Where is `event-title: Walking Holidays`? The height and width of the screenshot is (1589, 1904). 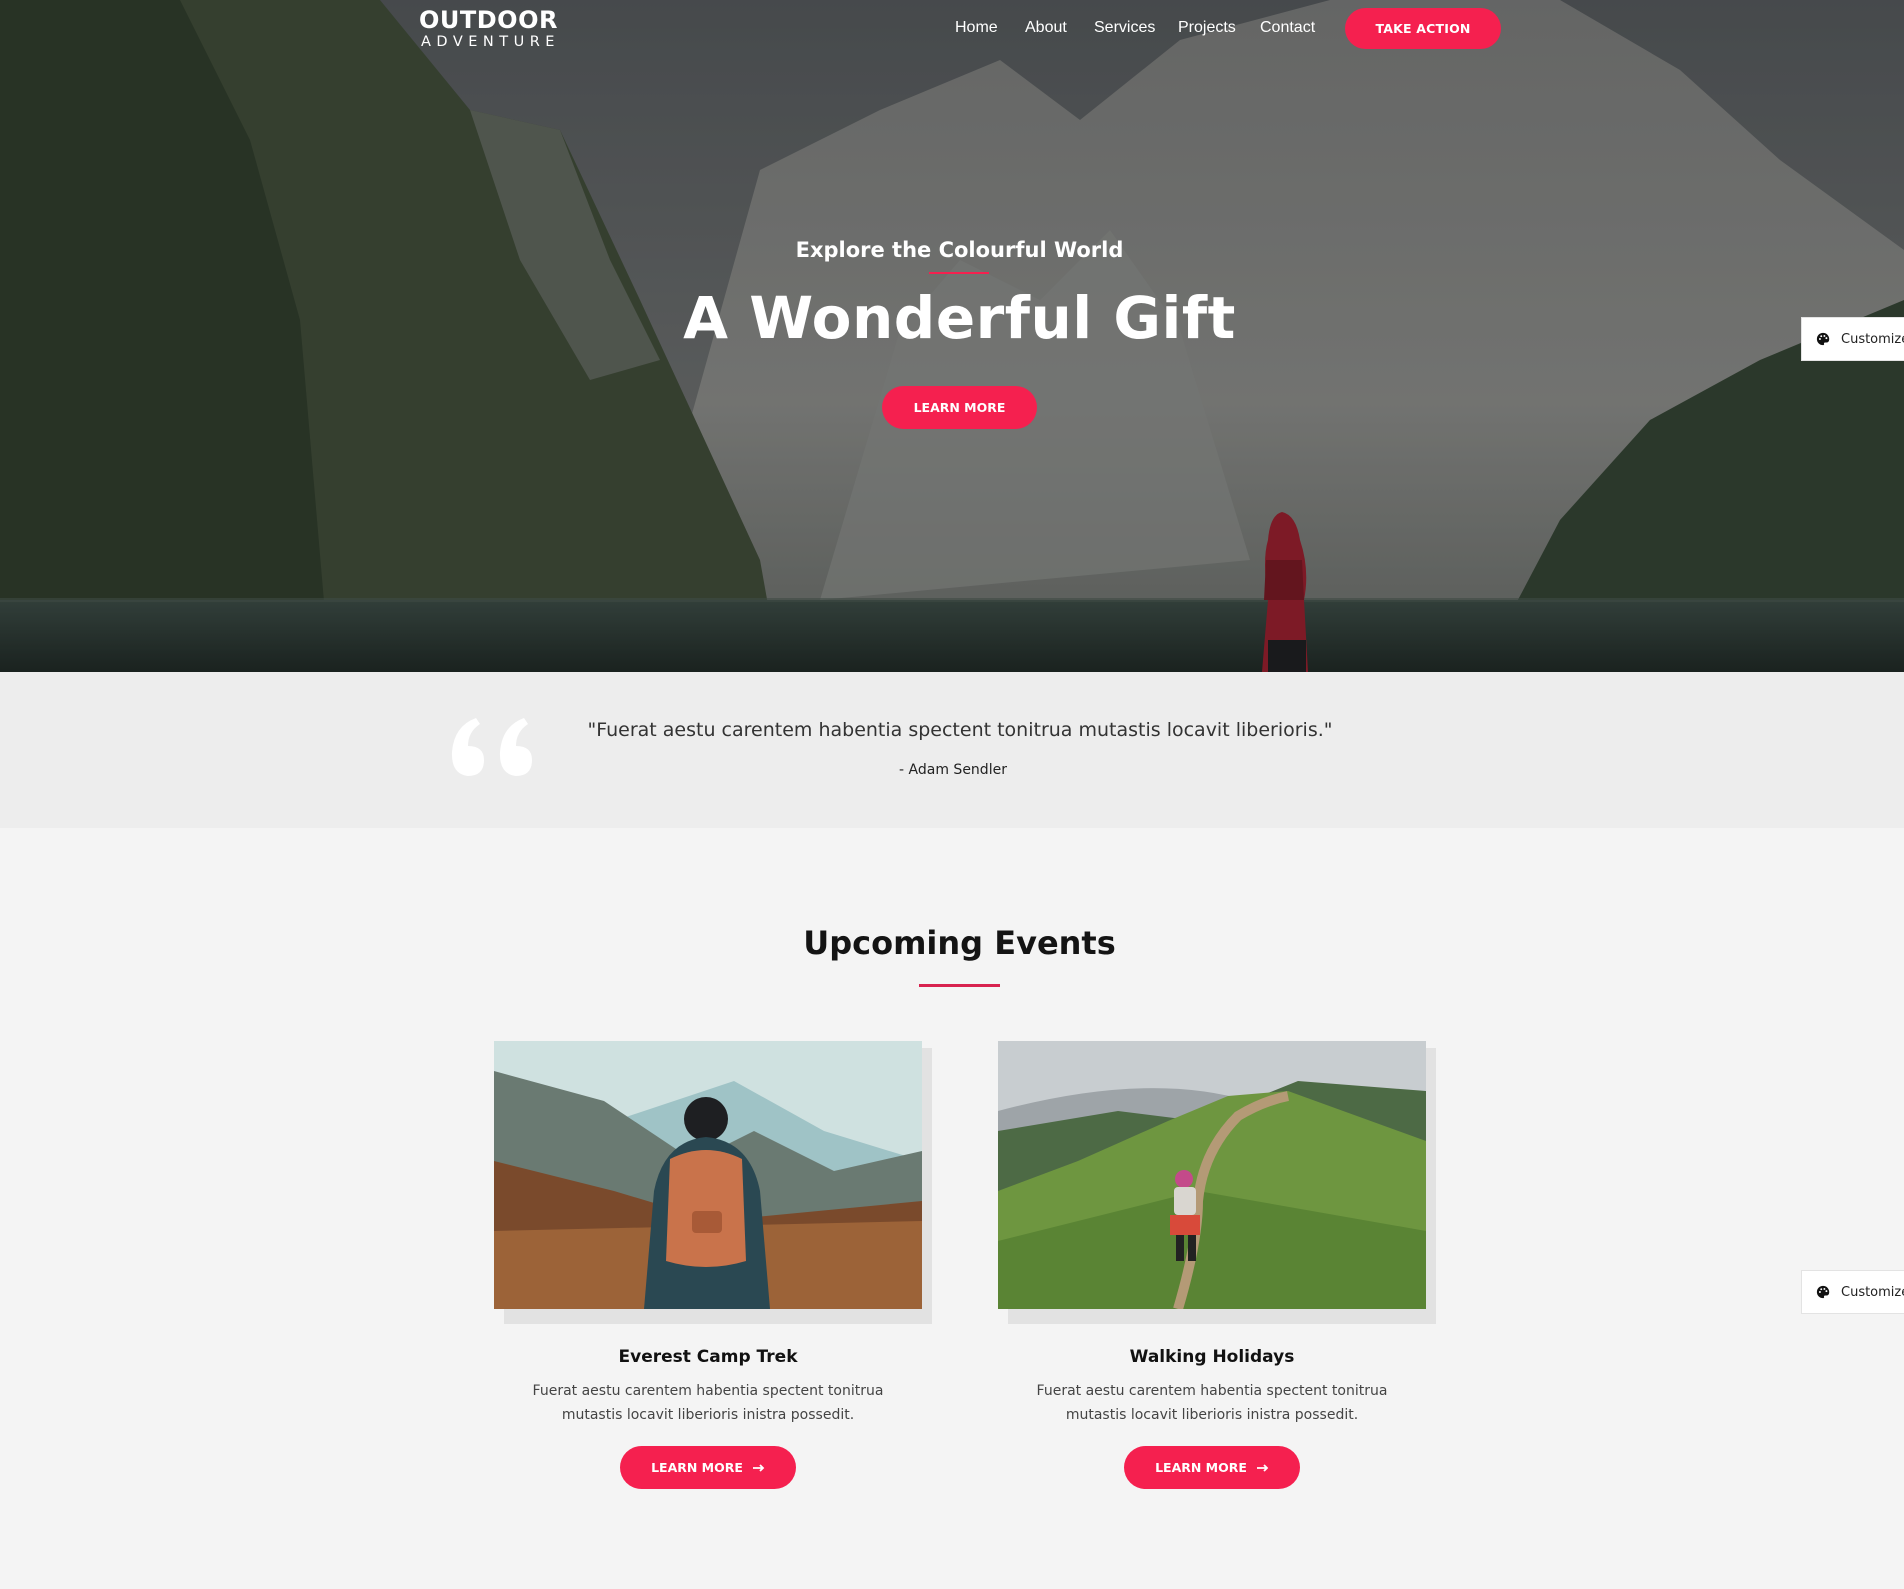
event-title: Walking Holidays is located at coordinates (1212, 1357).